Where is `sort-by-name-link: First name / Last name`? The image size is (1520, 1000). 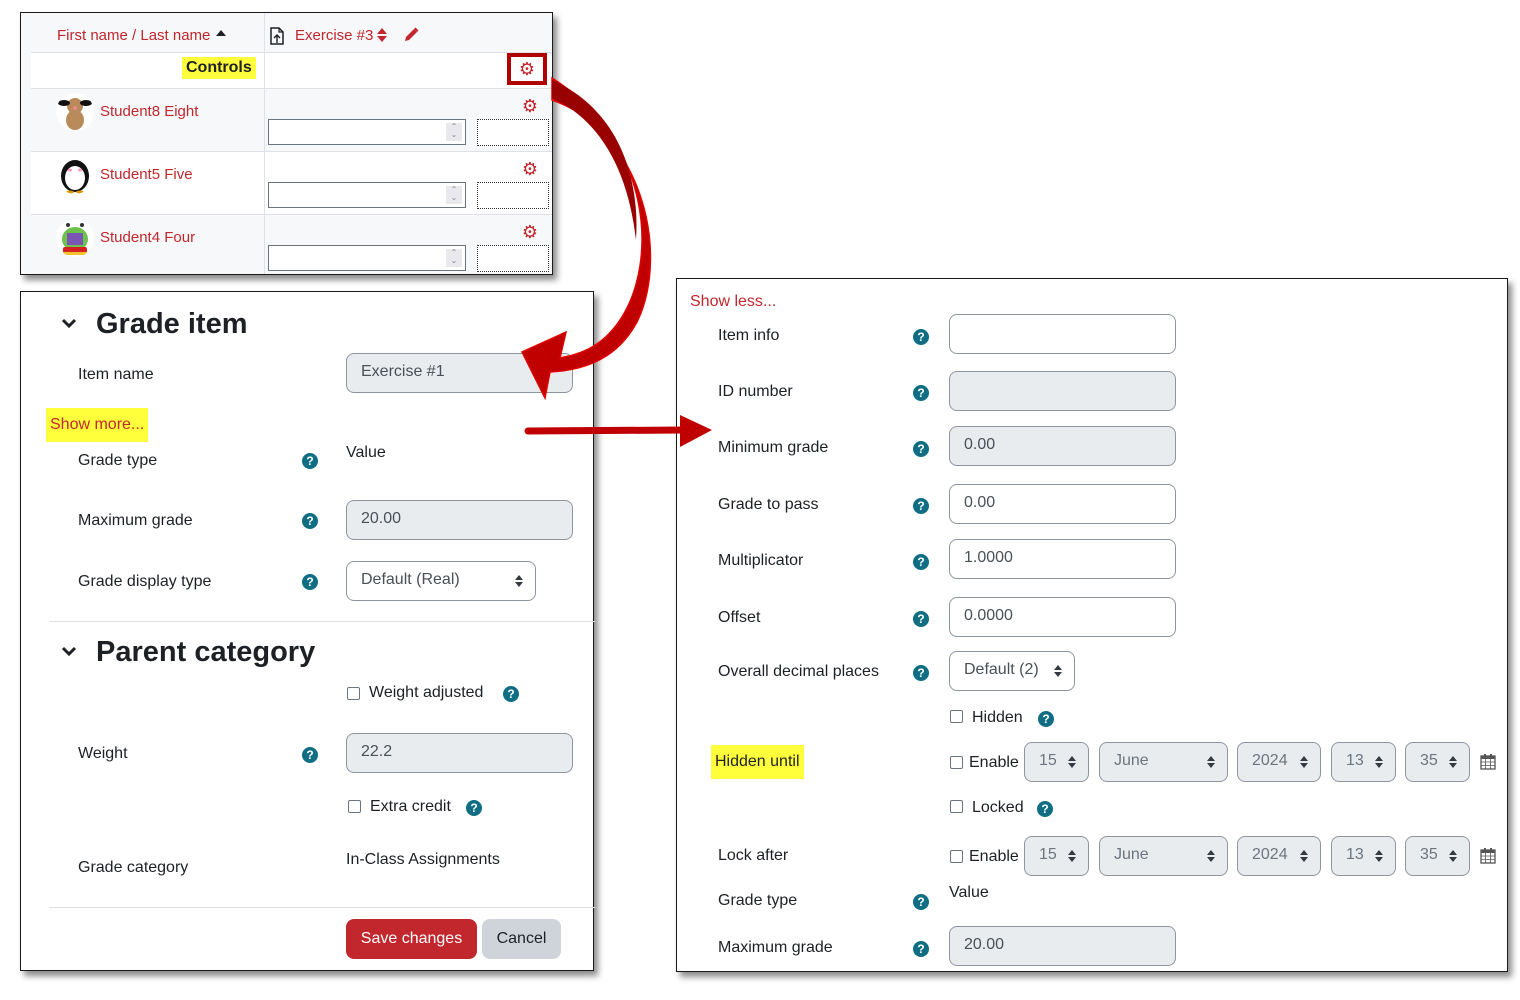
sort-by-name-link: First name / Last name is located at coordinates (142, 35).